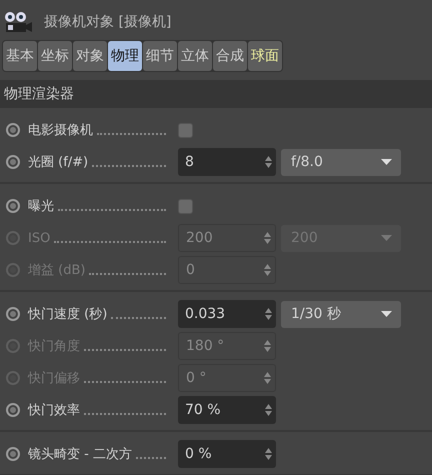 Image resolution: width=432 pixels, height=475 pixels. What do you see at coordinates (216, 94) in the screenshot?
I see `section-header: 物理渲染器` at bounding box center [216, 94].